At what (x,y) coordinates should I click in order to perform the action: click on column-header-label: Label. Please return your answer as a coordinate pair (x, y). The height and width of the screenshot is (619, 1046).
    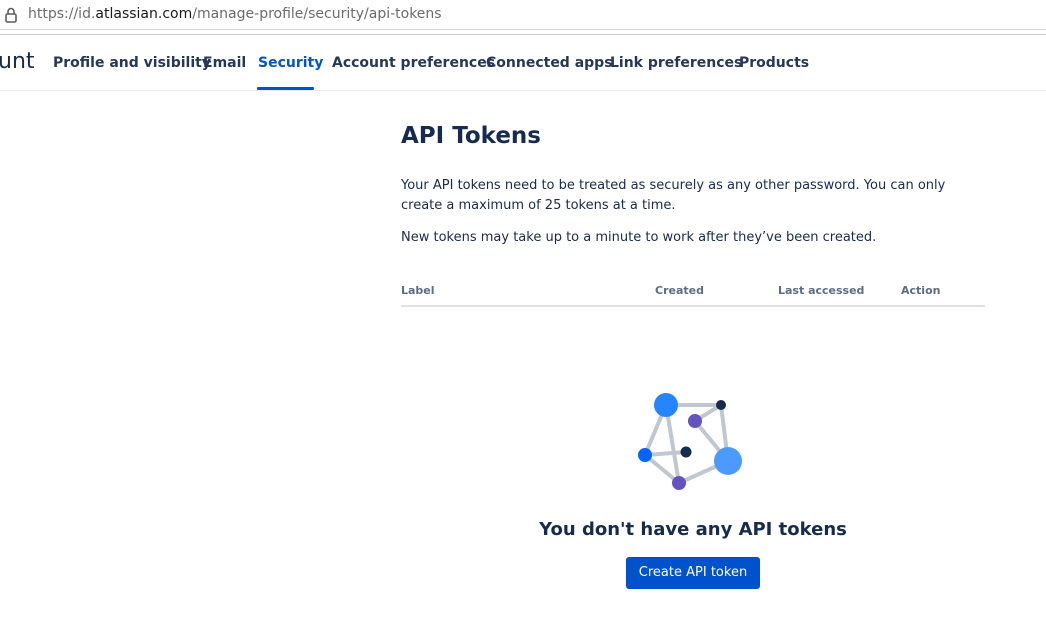
    Looking at the image, I should click on (418, 290).